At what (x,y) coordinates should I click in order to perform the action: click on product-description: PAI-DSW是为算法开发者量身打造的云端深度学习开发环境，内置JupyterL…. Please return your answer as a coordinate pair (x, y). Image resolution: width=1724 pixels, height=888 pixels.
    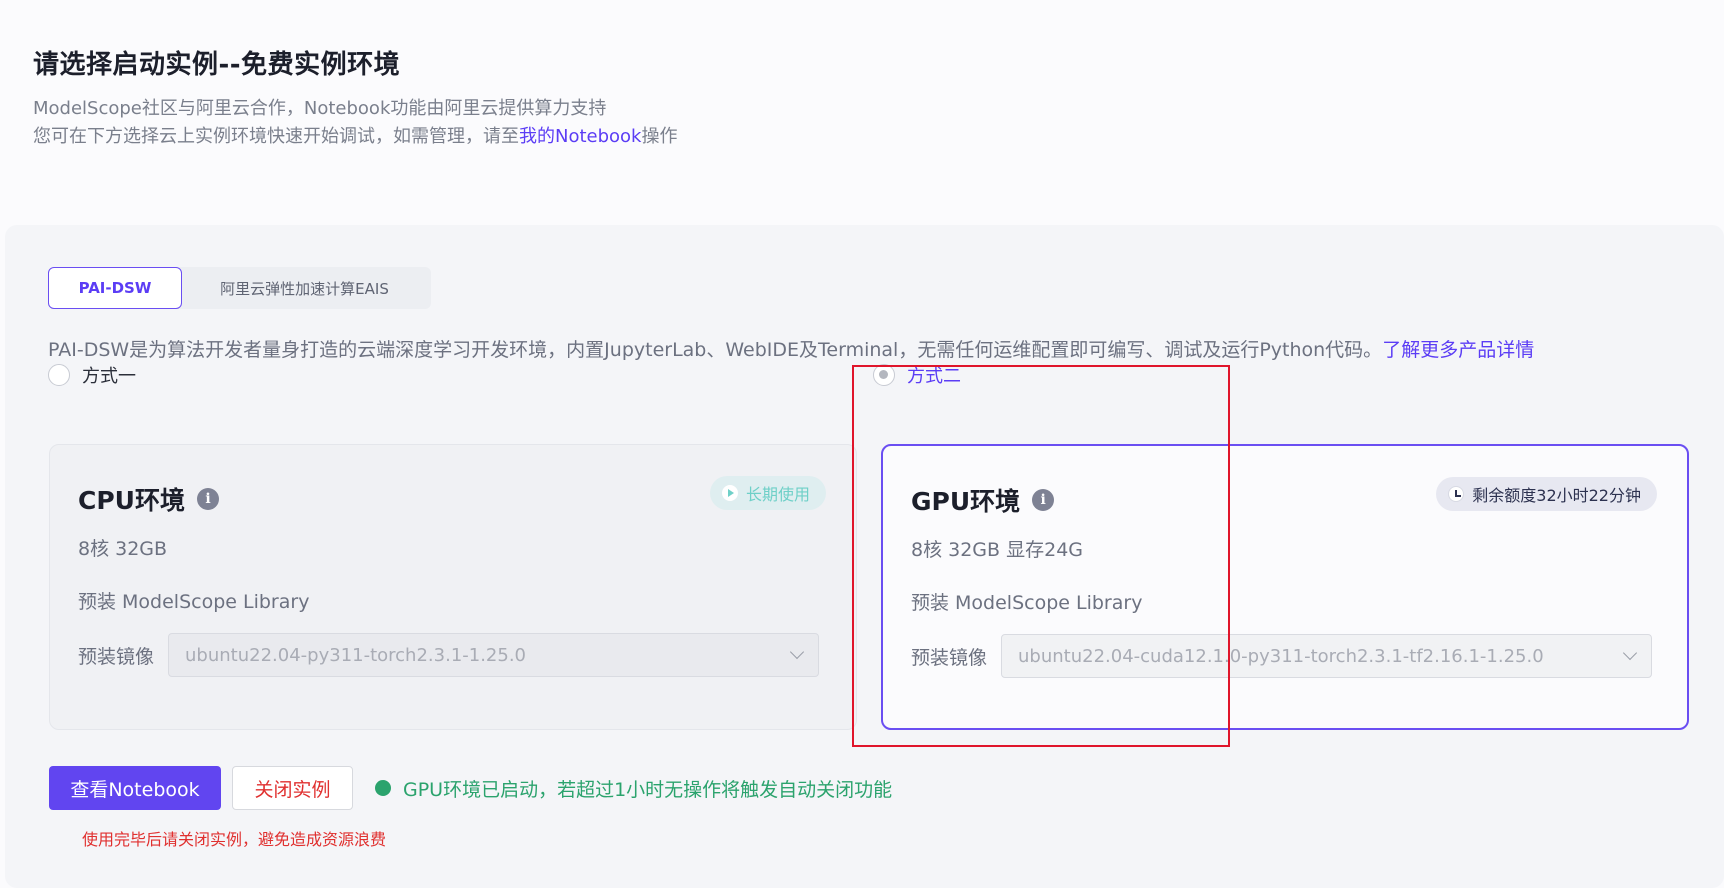
    Looking at the image, I should click on (791, 348).